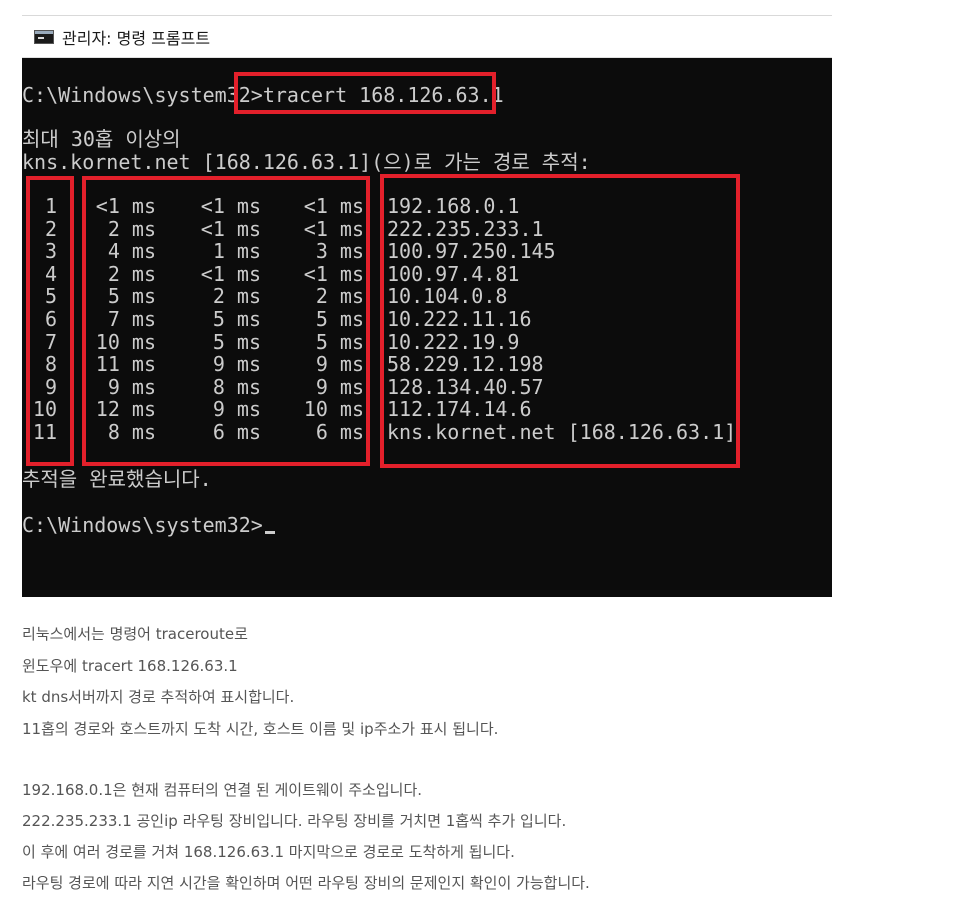  What do you see at coordinates (269, 532) in the screenshot?
I see `text-cursor` at bounding box center [269, 532].